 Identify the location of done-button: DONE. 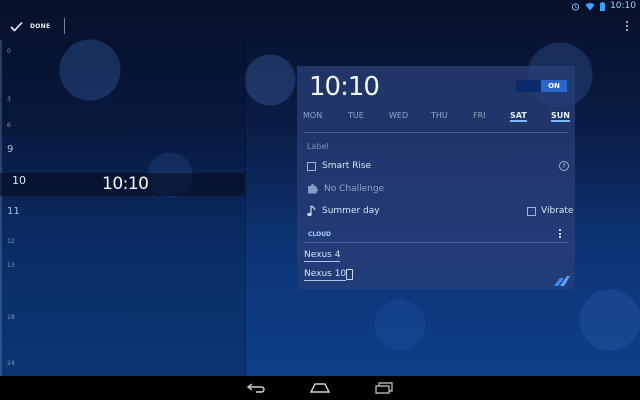
(30, 26).